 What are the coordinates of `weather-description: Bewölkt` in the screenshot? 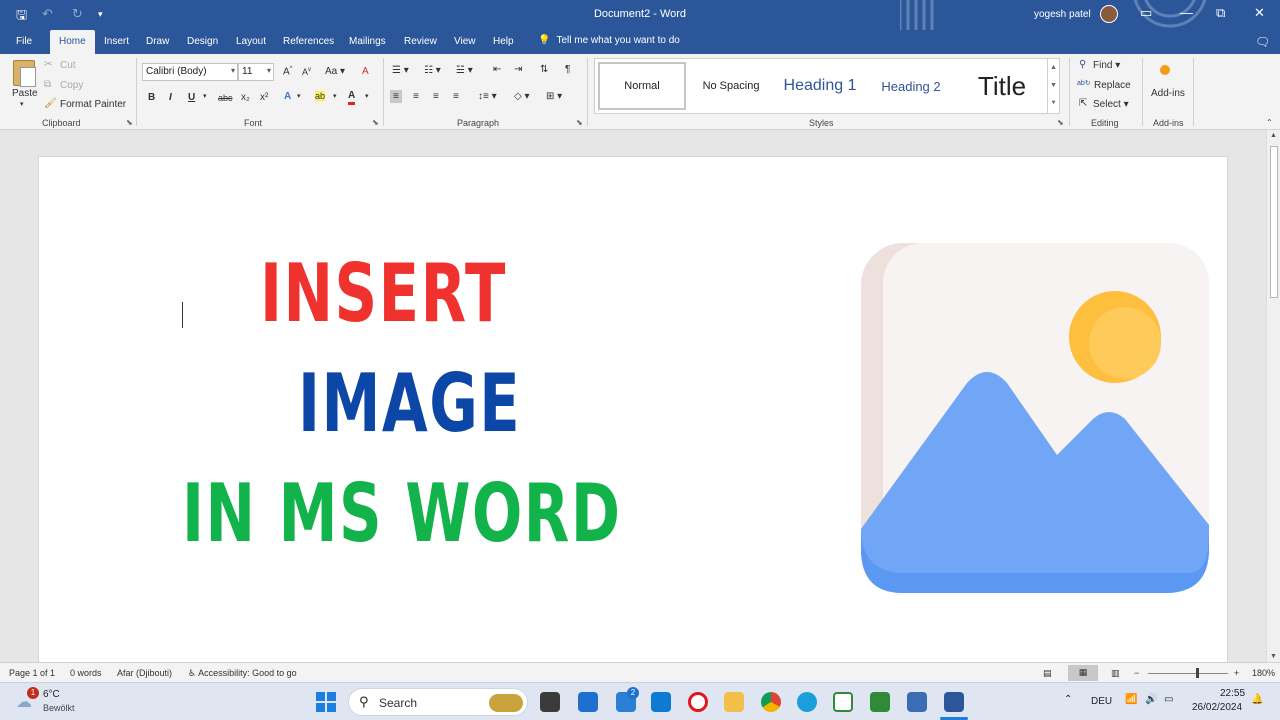 It's located at (59, 708).